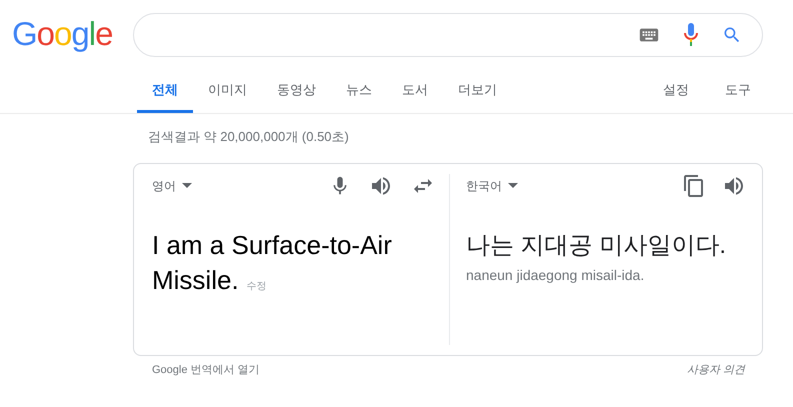  Describe the element at coordinates (172, 185) in the screenshot. I see `language-dropdown: 영어` at that location.